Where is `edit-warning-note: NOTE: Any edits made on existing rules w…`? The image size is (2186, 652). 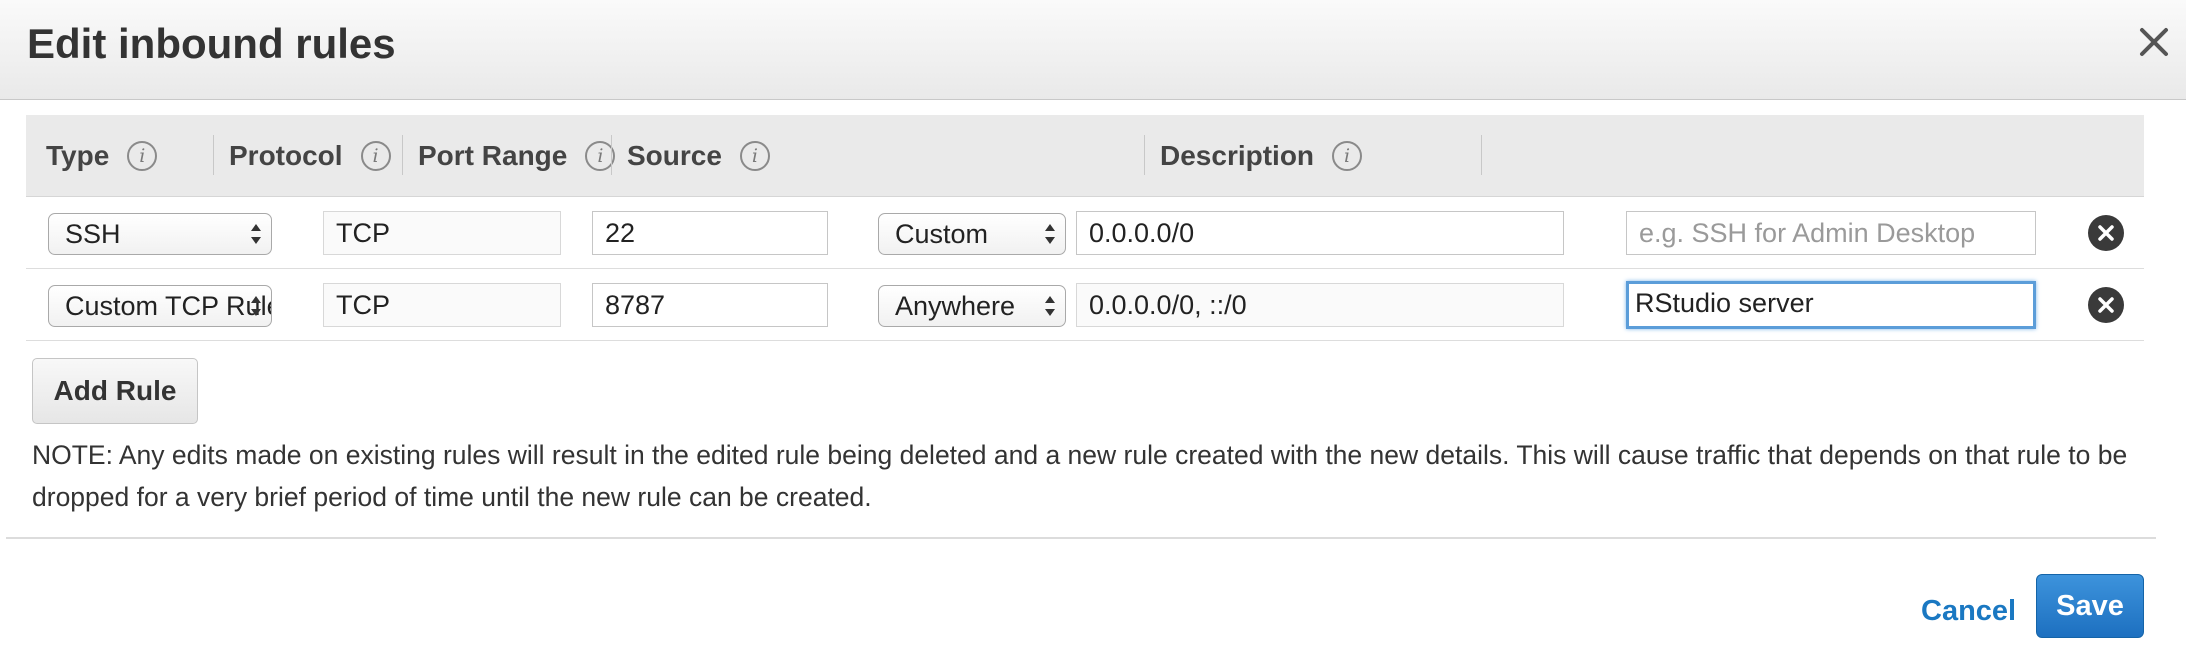 edit-warning-note: NOTE: Any edits made on existing rules w… is located at coordinates (1080, 476).